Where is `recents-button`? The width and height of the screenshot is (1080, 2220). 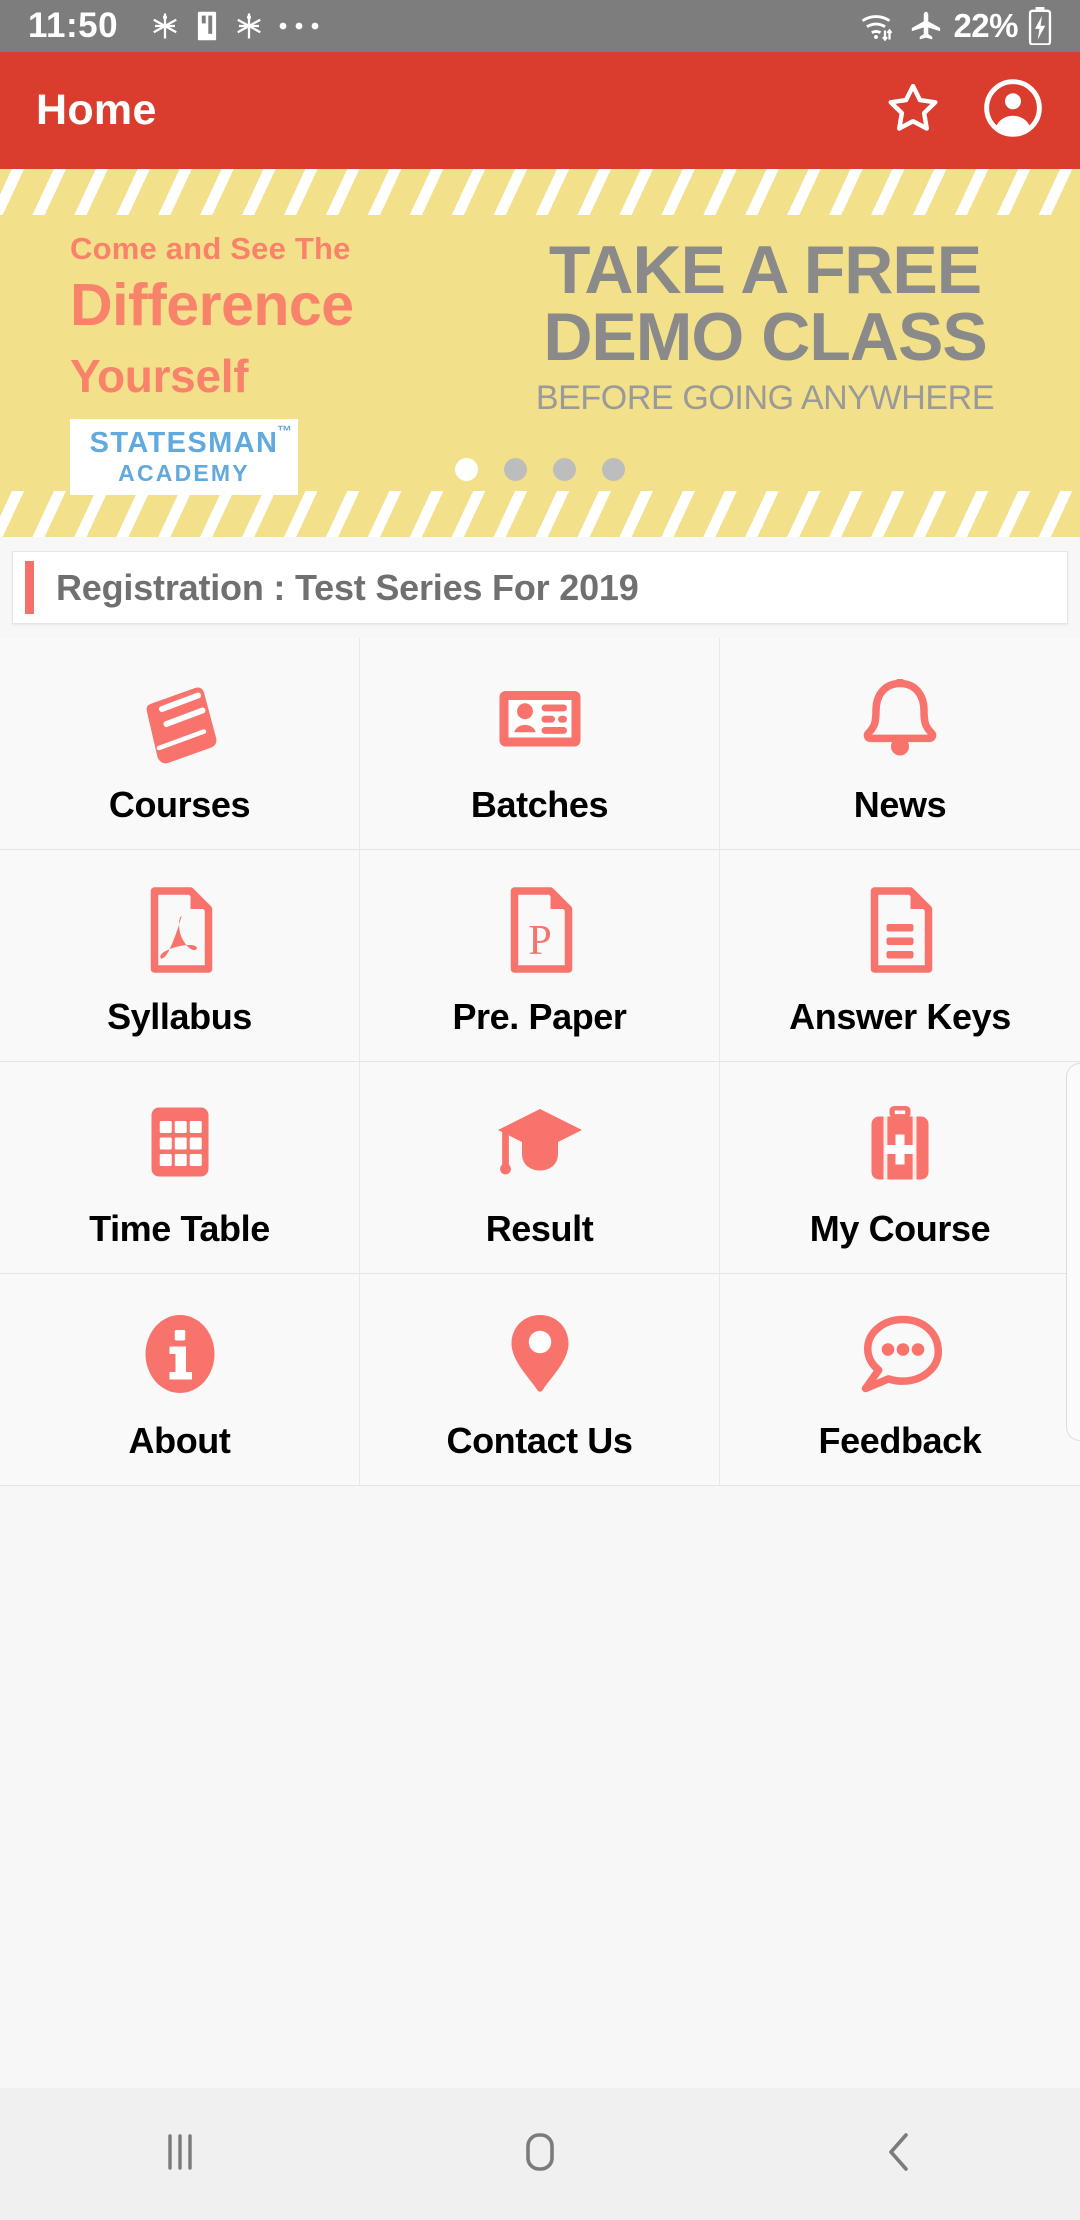
recents-button is located at coordinates (180, 2154).